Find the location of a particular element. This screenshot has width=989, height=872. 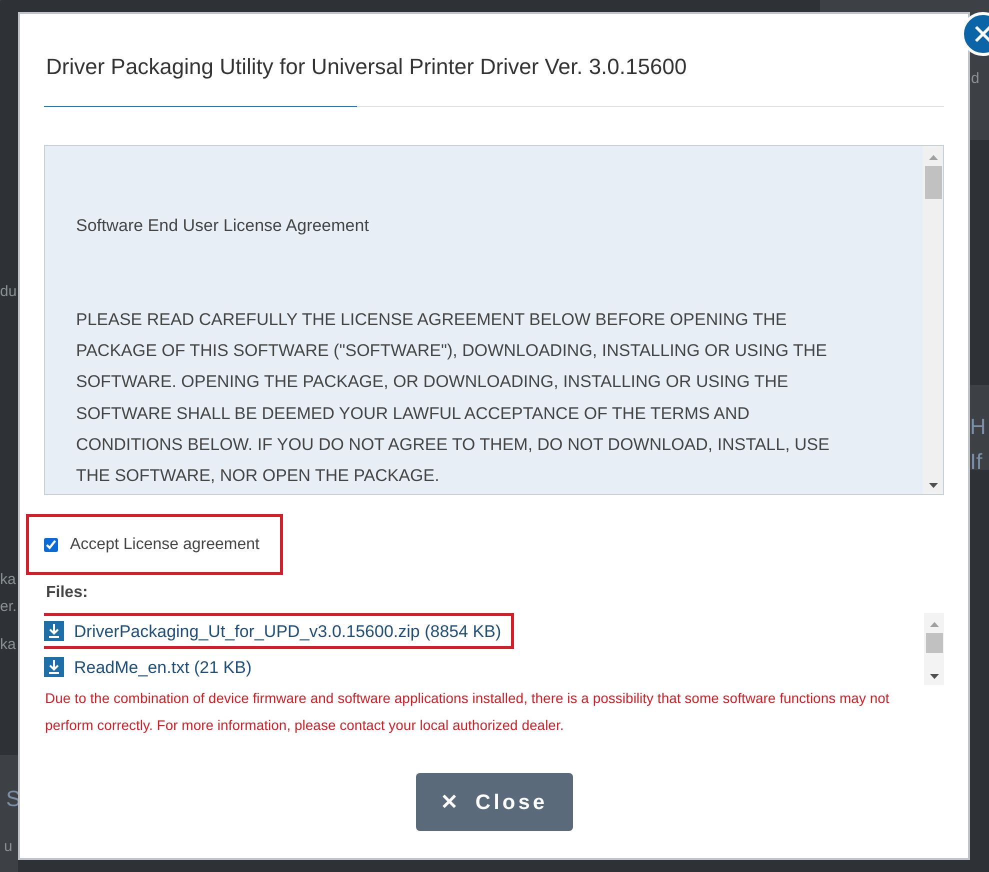

files-label: Files: is located at coordinates (67, 593).